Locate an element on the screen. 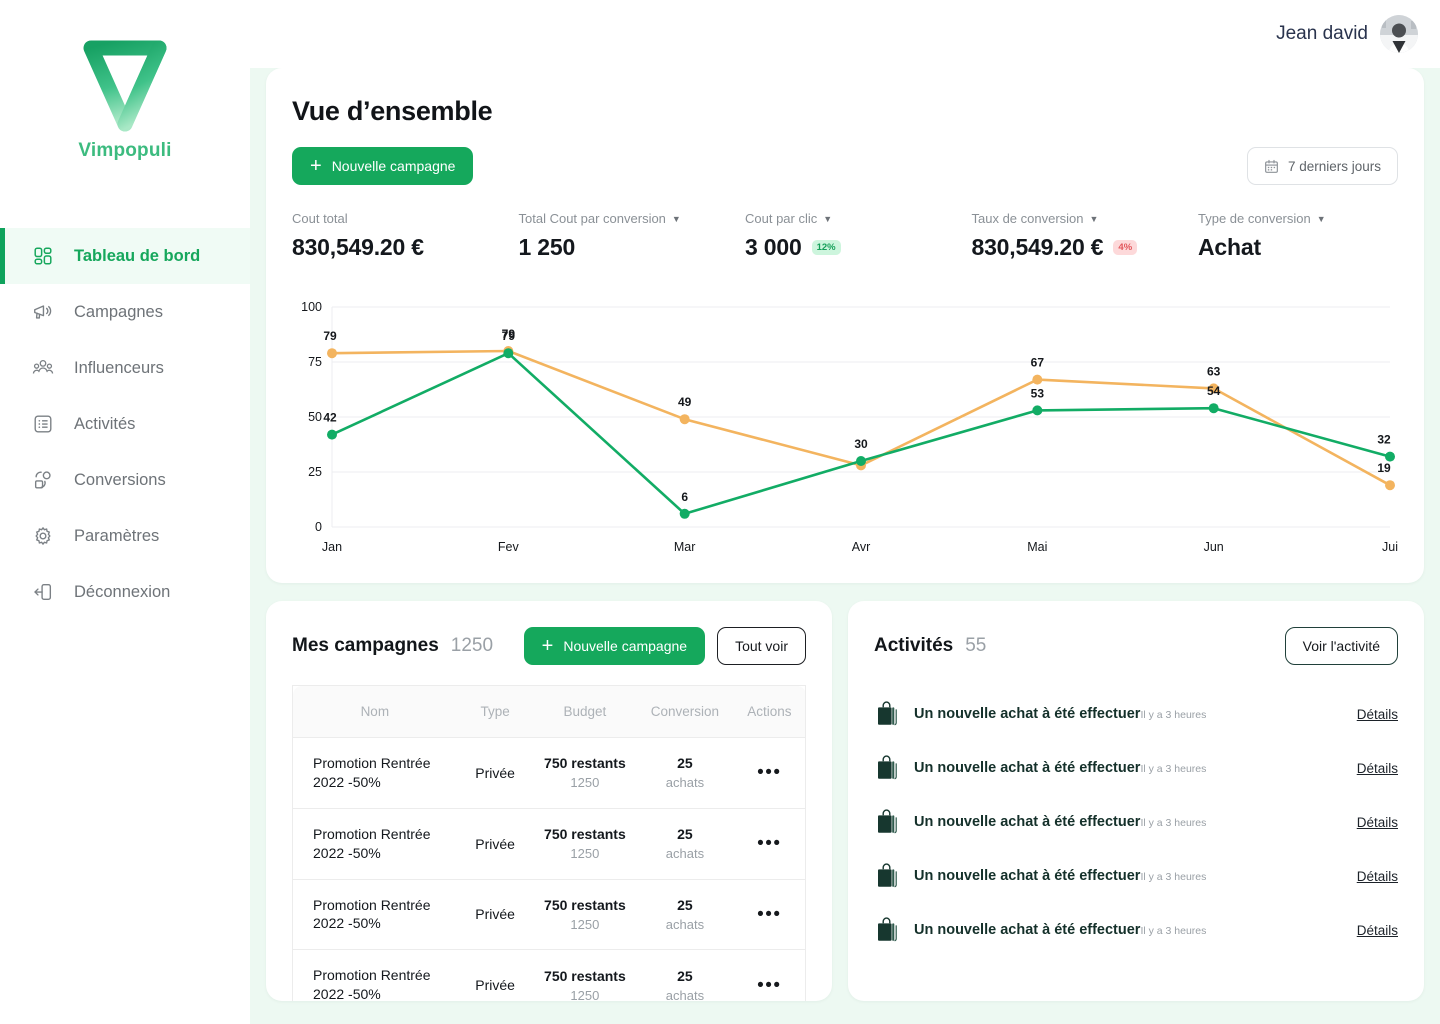  chart-point-label: 54 is located at coordinates (1214, 391).